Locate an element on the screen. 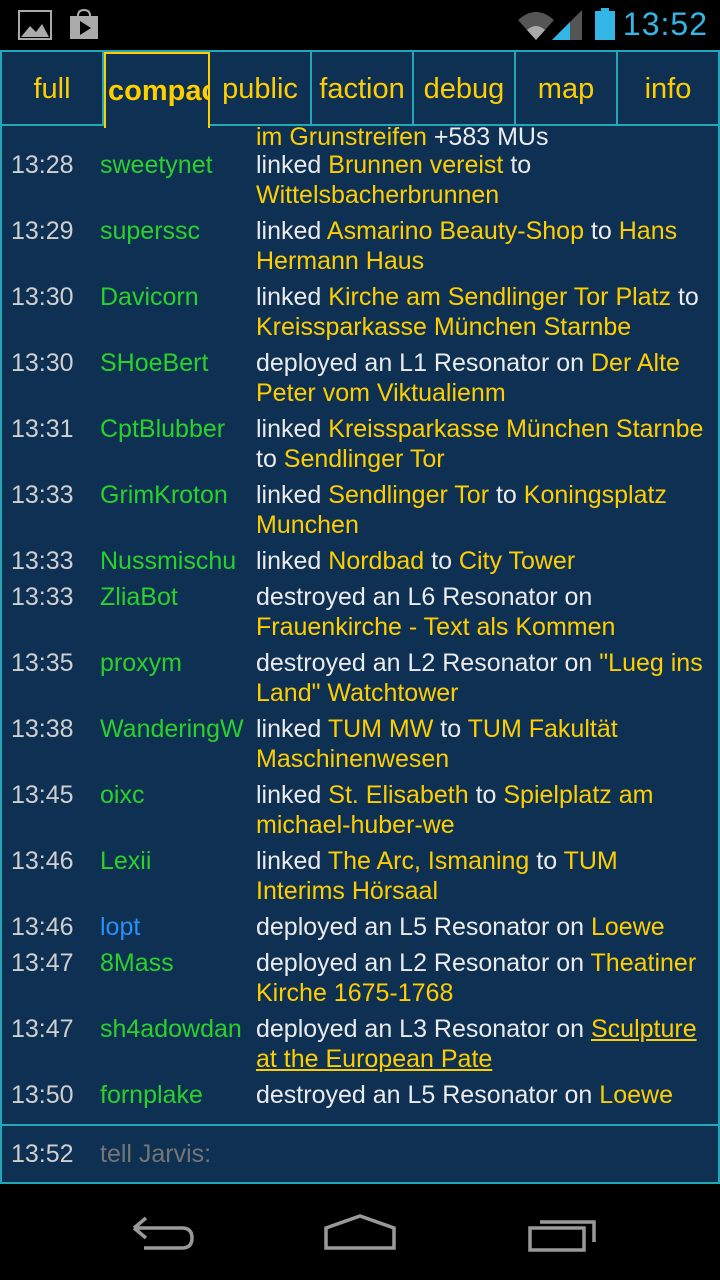 This screenshot has height=1280, width=720. log-message: deployed an L5 Resonator on Loewe is located at coordinates (487, 927).